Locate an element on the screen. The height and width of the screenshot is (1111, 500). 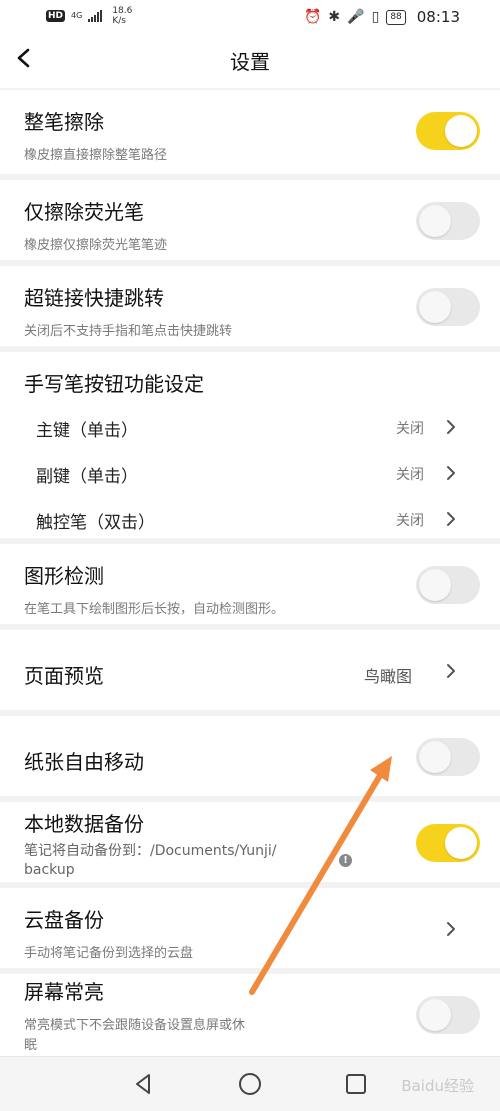
alarm-icon: ⏰ is located at coordinates (312, 17).